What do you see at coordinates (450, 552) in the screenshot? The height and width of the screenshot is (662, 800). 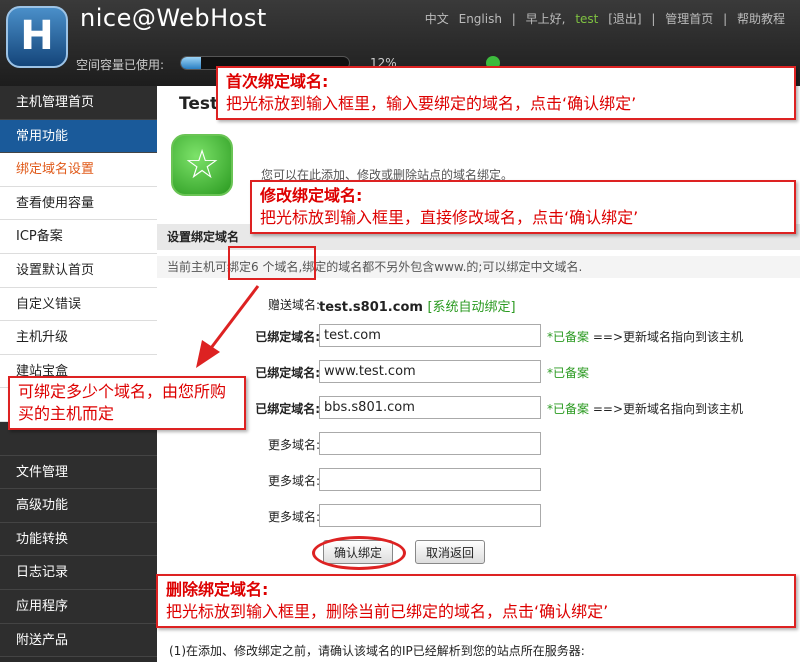 I see `cancel-return-button: 取消返回` at bounding box center [450, 552].